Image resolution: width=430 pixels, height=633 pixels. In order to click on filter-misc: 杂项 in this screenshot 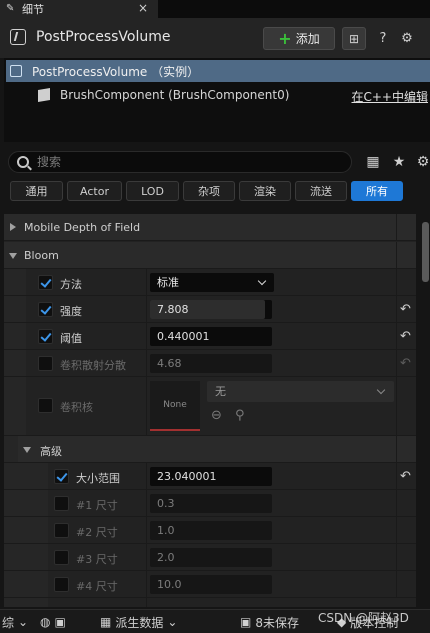, I will do `click(209, 191)`.